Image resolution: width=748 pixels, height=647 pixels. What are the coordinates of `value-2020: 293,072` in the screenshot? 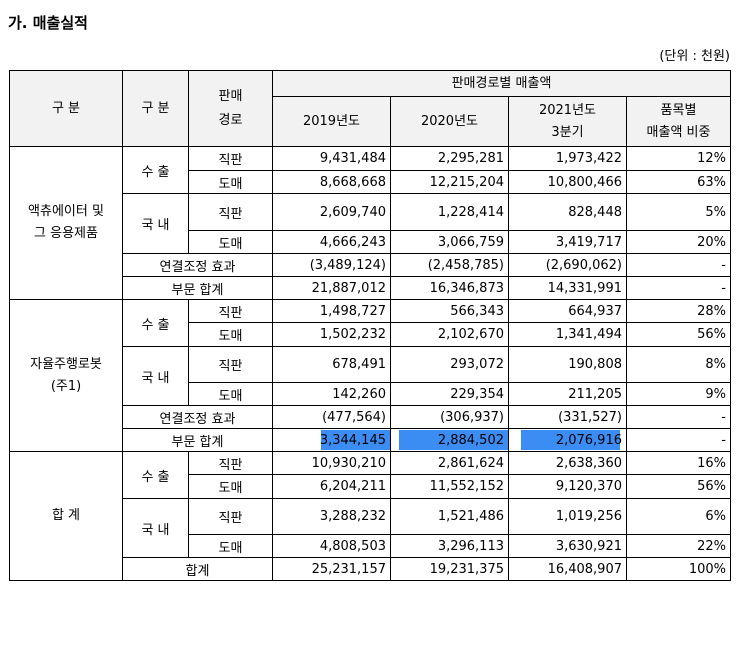 It's located at (449, 364).